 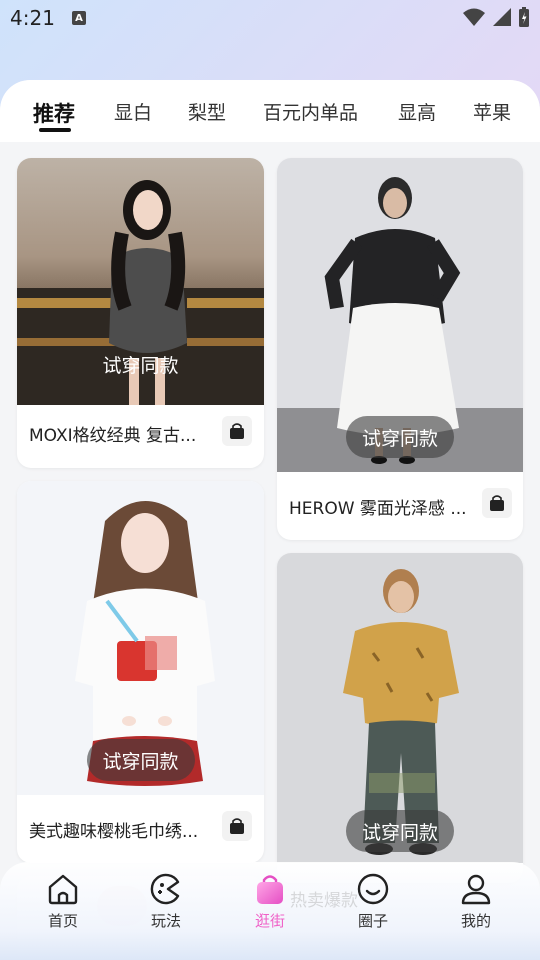 I want to click on nav-circle-label: 圈子, so click(x=372, y=921).